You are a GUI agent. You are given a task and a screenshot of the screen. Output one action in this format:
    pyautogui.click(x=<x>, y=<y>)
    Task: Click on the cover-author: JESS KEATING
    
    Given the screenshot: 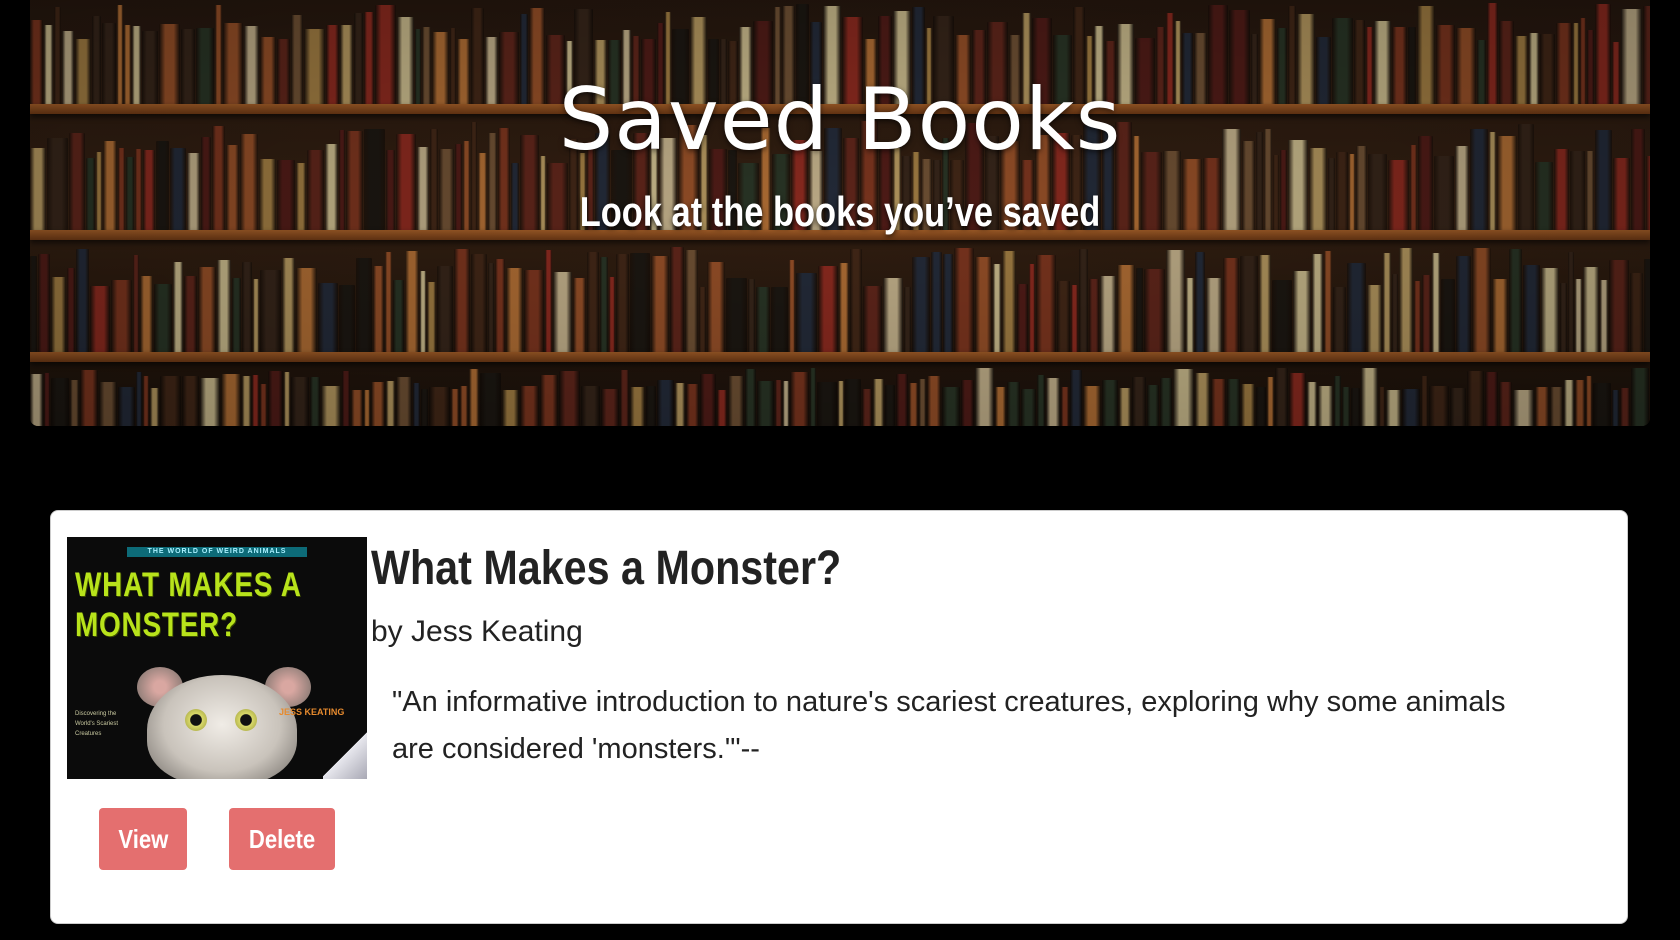 What is the action you would take?
    pyautogui.click(x=312, y=712)
    